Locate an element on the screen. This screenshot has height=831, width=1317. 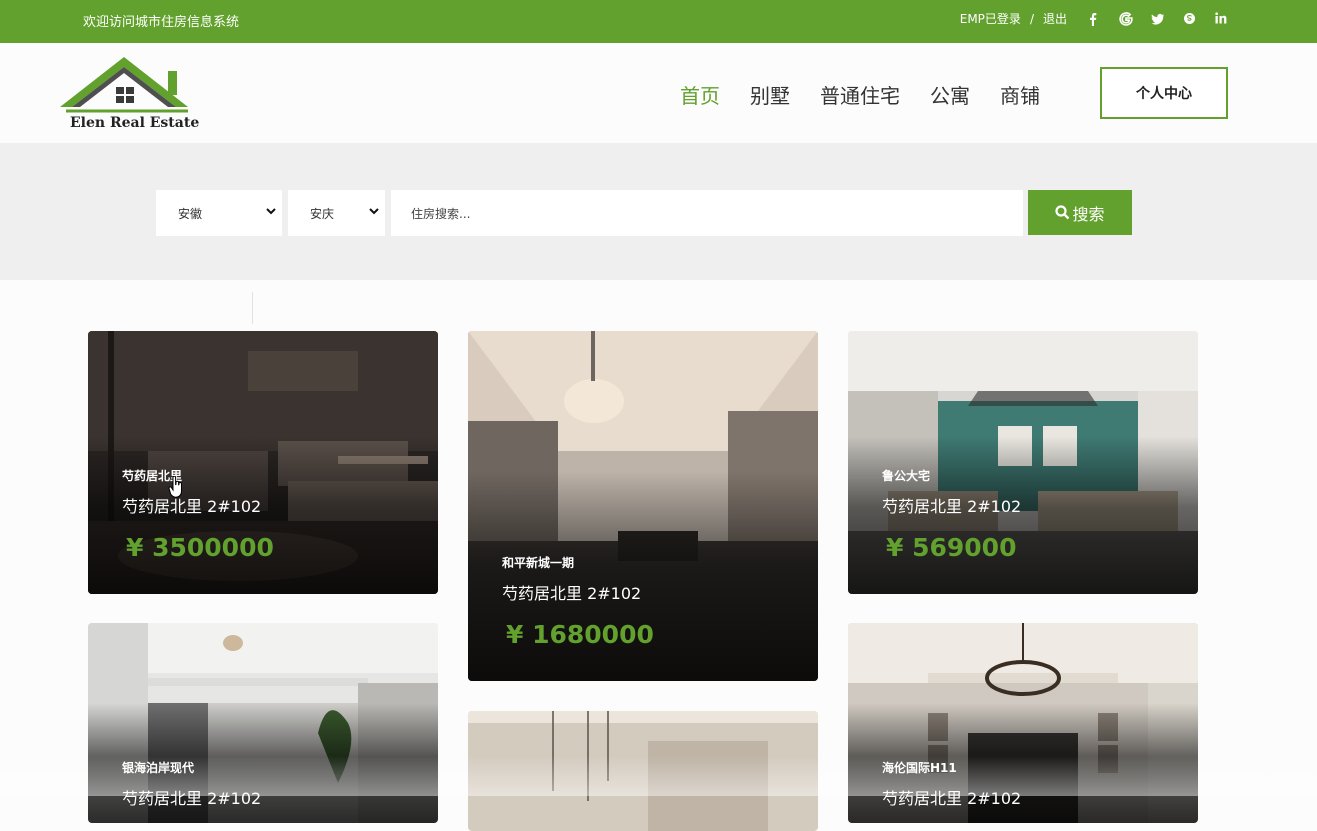
main-nav: 首页 别墅 普通住宅 公寓 商铺 is located at coordinates (875, 94).